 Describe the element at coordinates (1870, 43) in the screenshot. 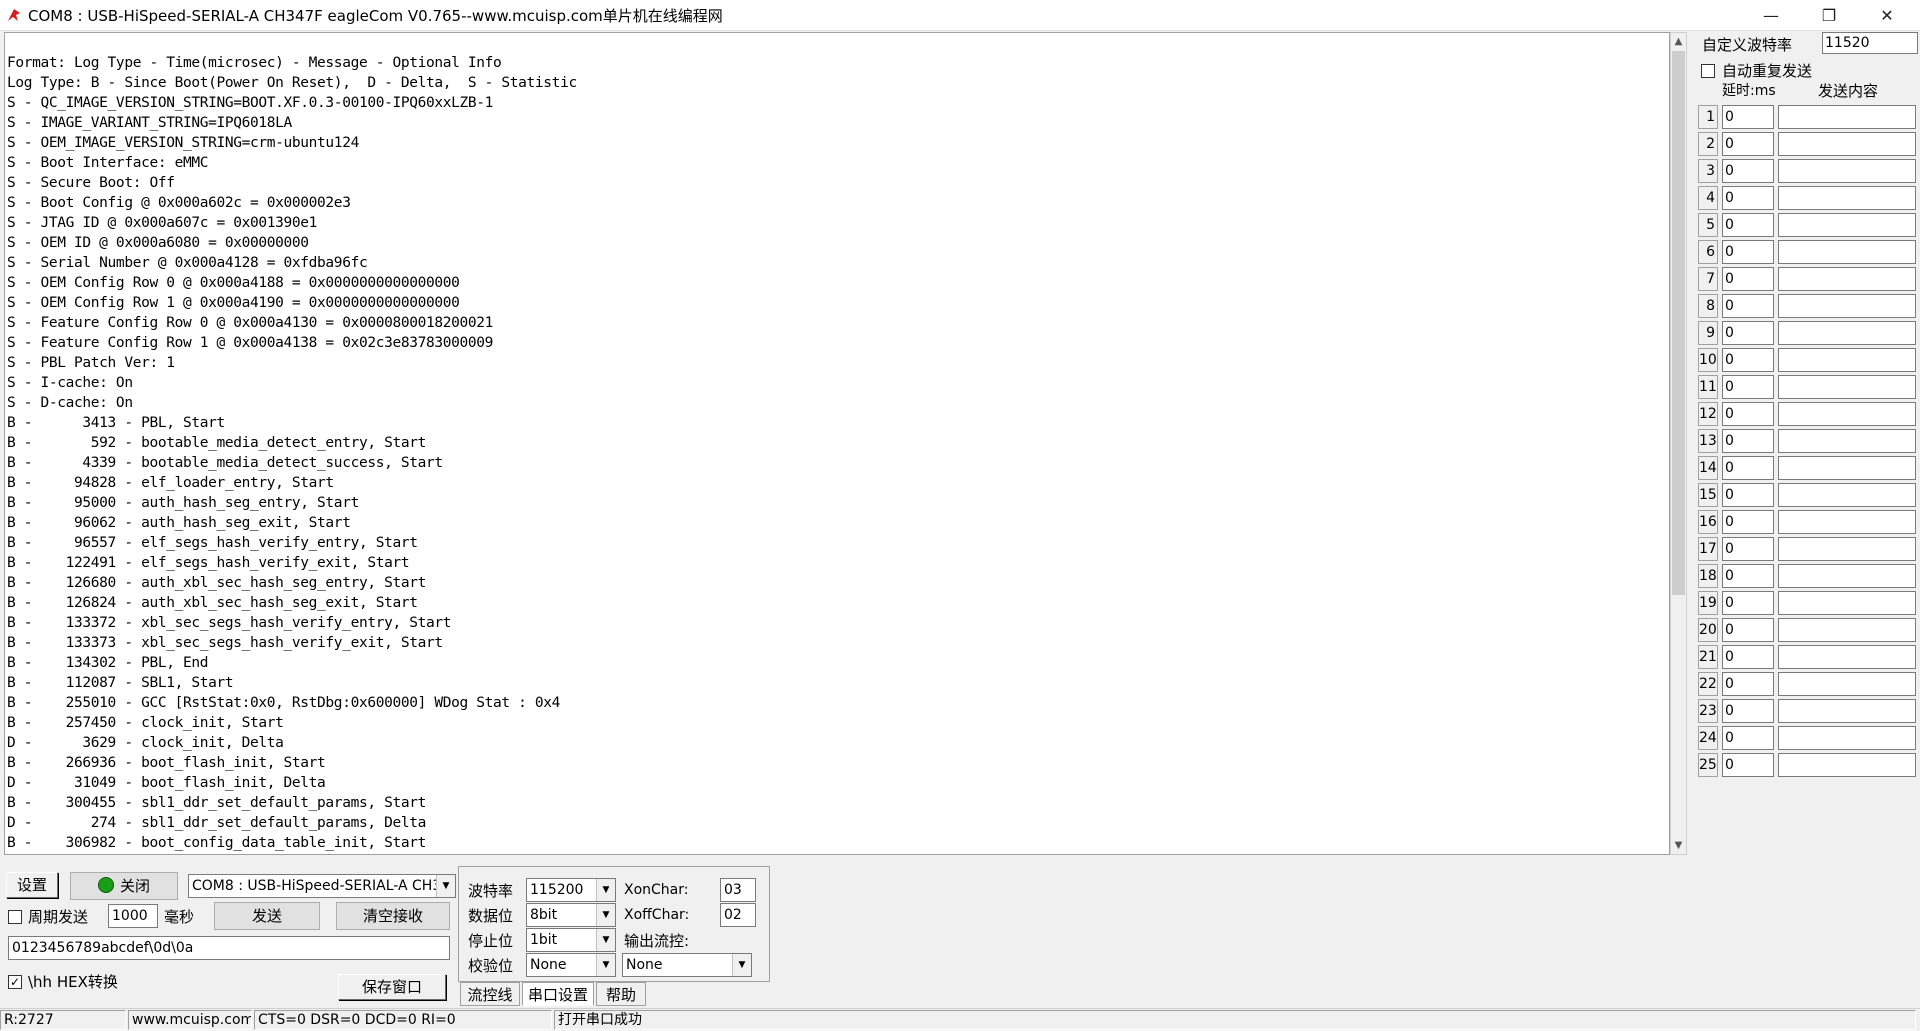

I see `custom-baud-input: 11520` at that location.